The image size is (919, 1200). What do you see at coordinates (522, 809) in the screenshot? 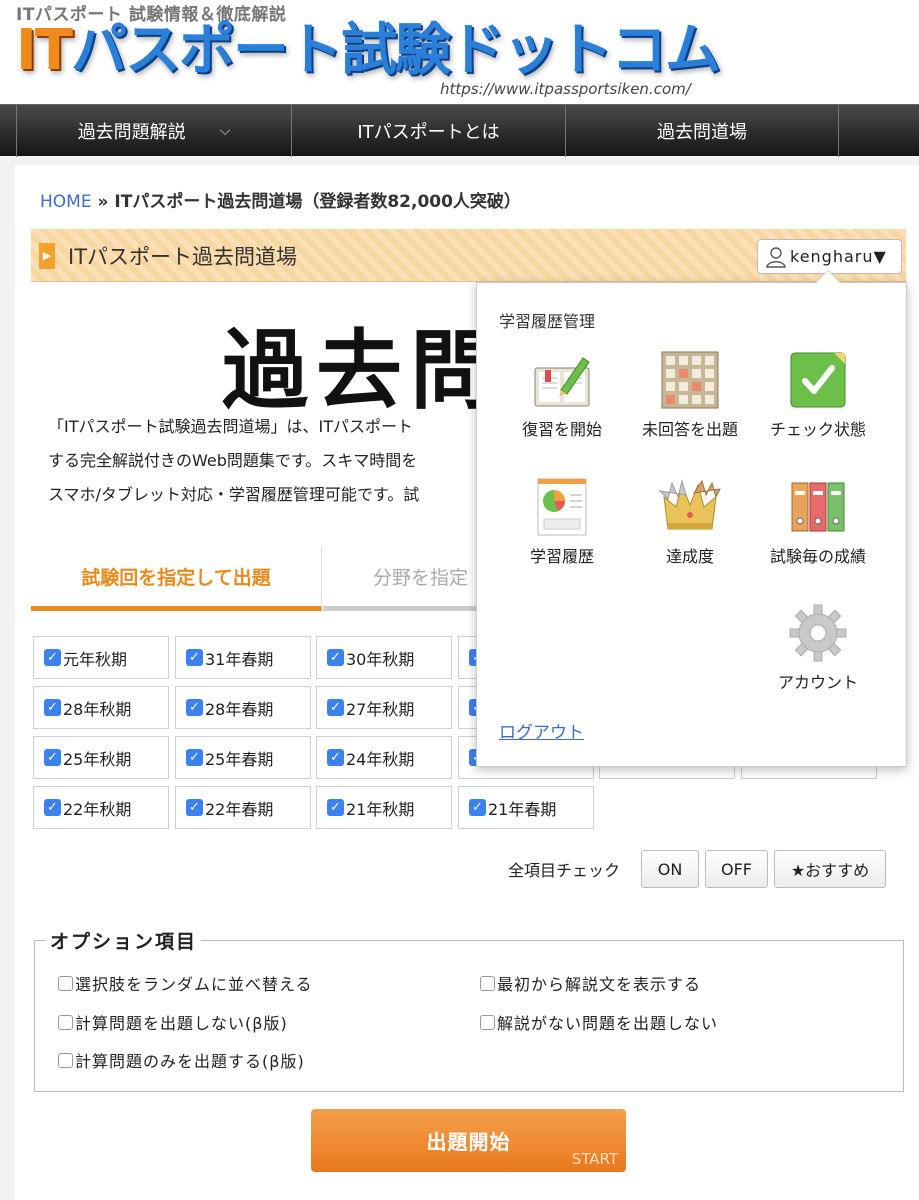
I see `exam-label: 21年春期` at bounding box center [522, 809].